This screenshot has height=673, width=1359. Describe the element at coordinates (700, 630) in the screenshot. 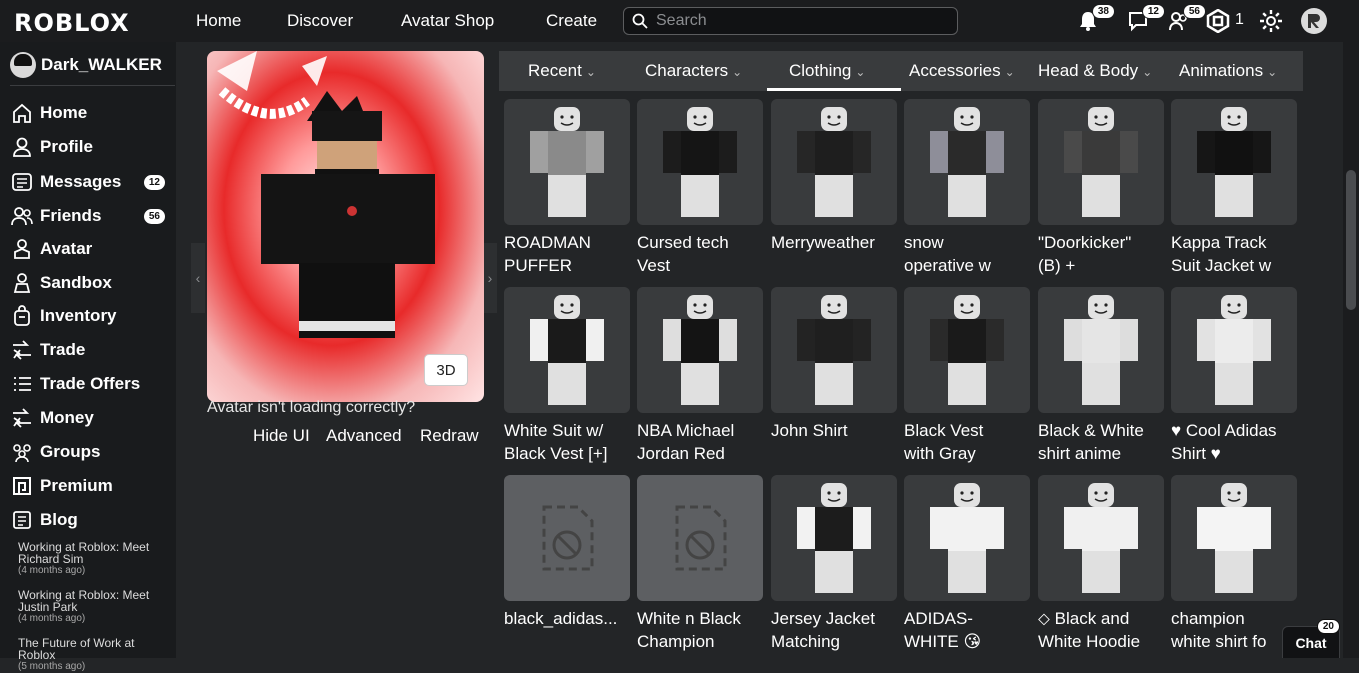

I see `item-name: White n Black Champion` at that location.